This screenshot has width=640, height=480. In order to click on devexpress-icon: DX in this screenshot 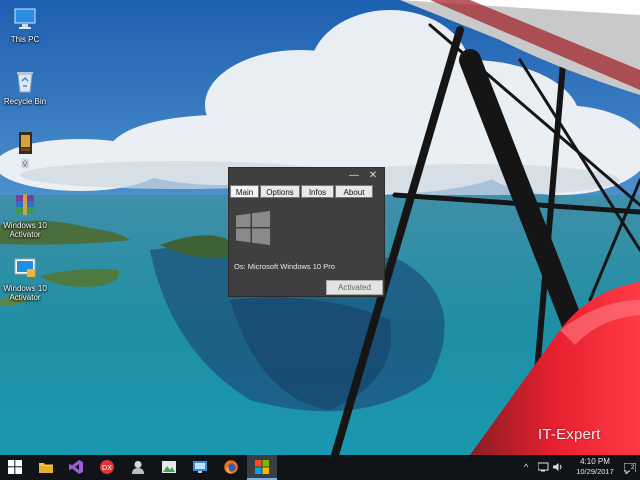, I will do `click(107, 467)`.